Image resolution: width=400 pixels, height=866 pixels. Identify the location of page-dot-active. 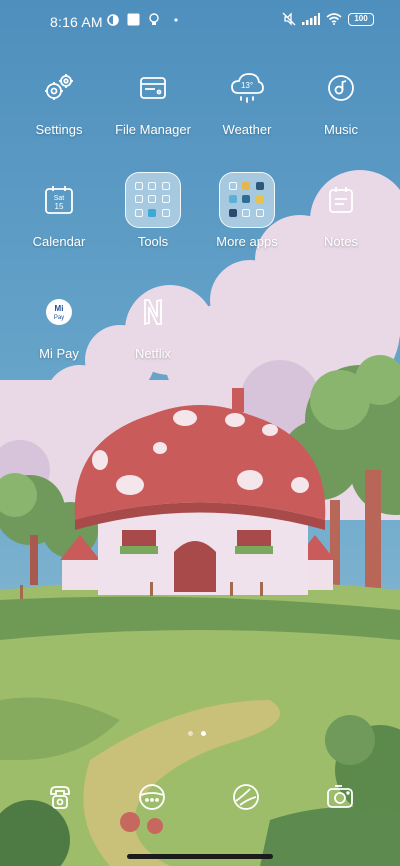
(203, 733).